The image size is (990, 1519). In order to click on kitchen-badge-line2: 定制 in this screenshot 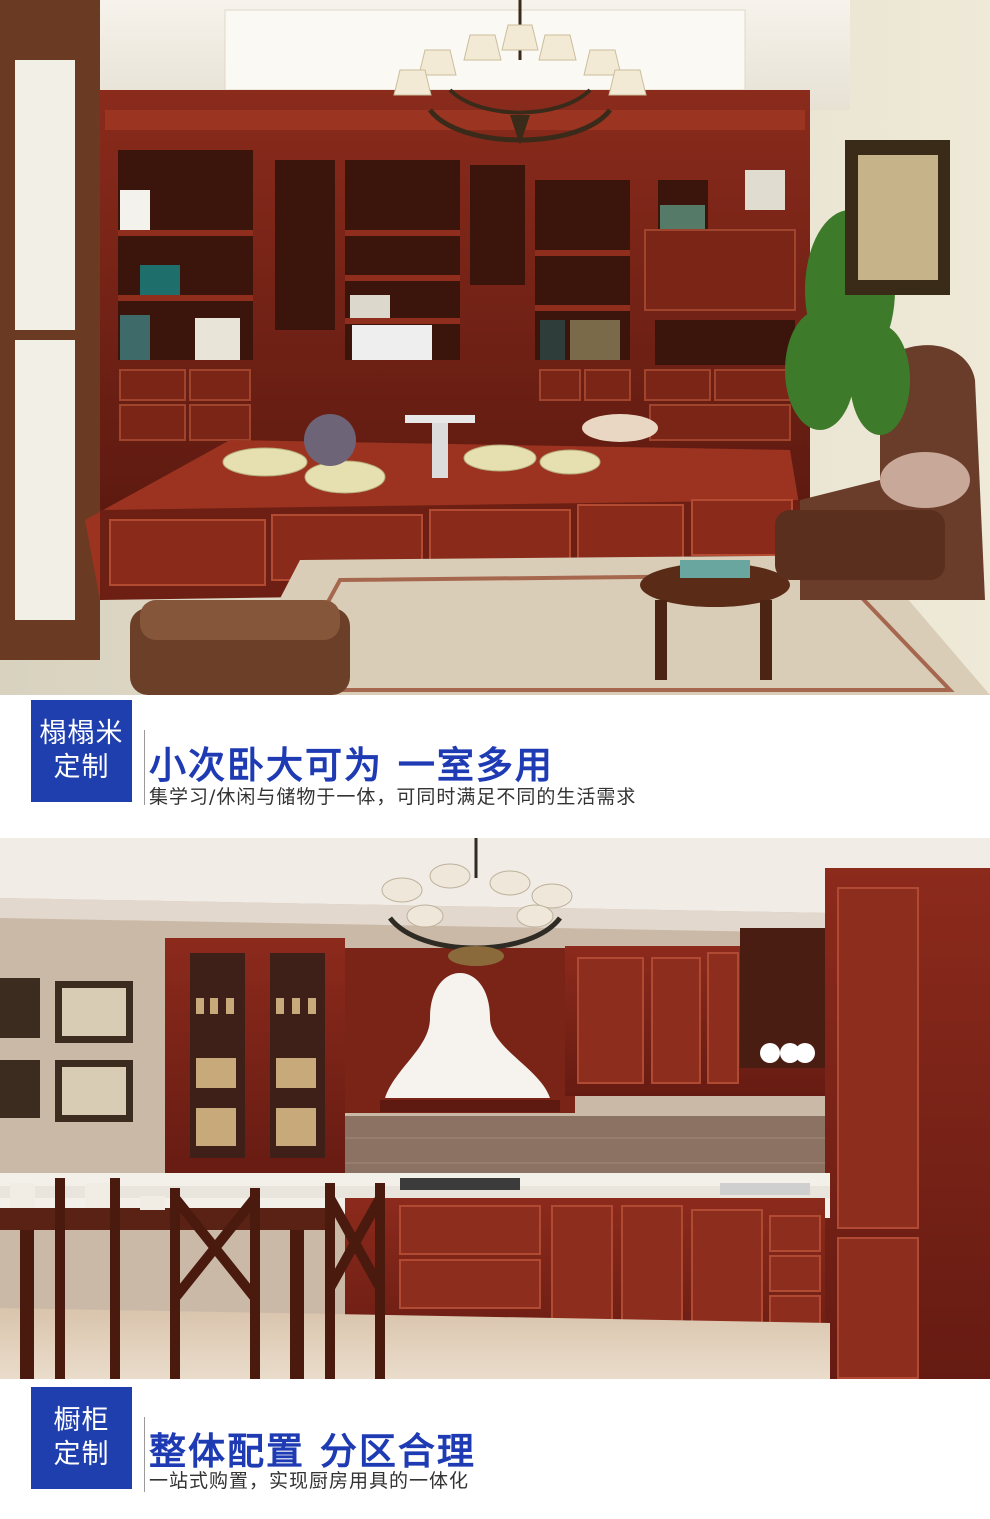, I will do `click(81, 1454)`.